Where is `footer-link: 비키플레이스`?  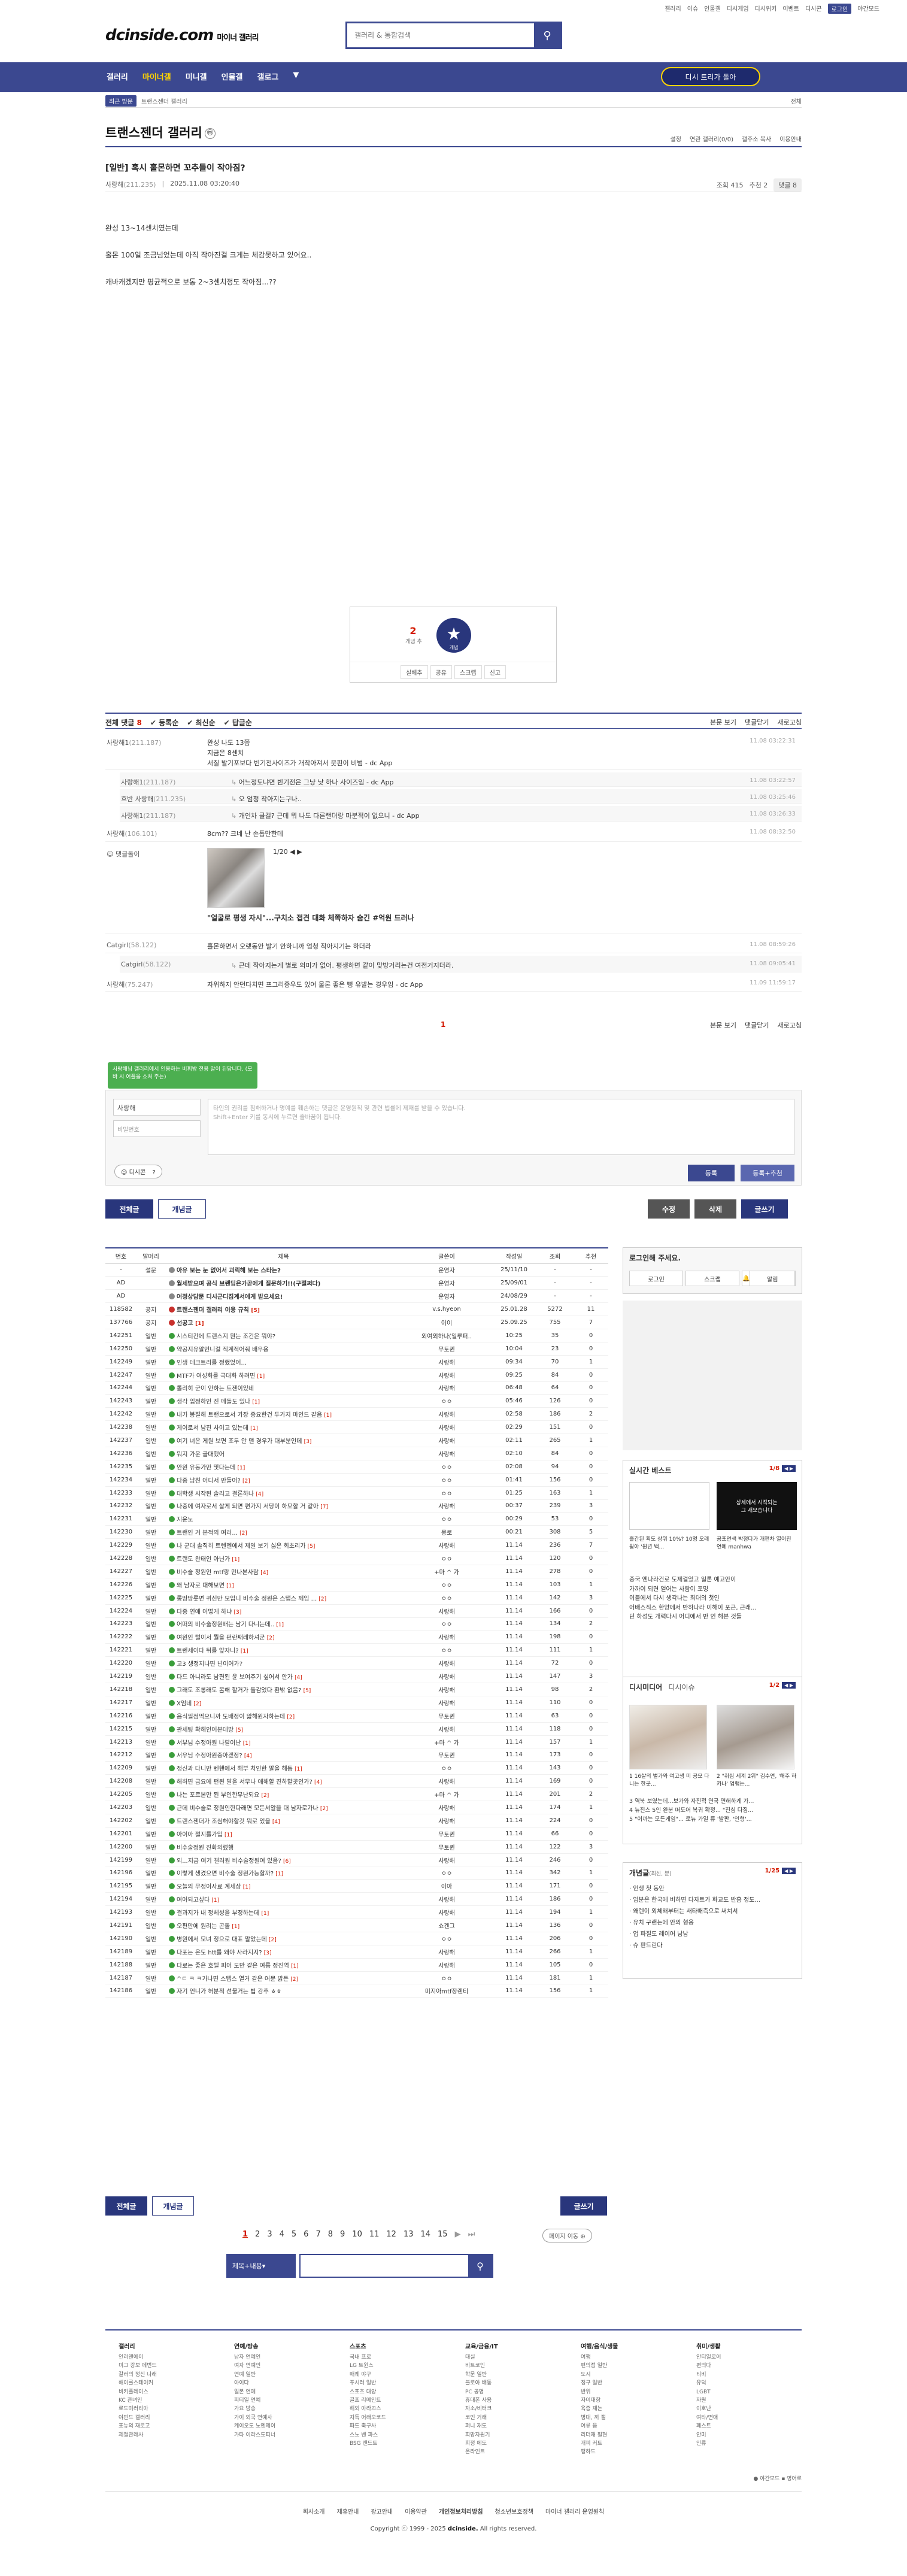
footer-link: 비키플레이스 is located at coordinates (170, 2392).